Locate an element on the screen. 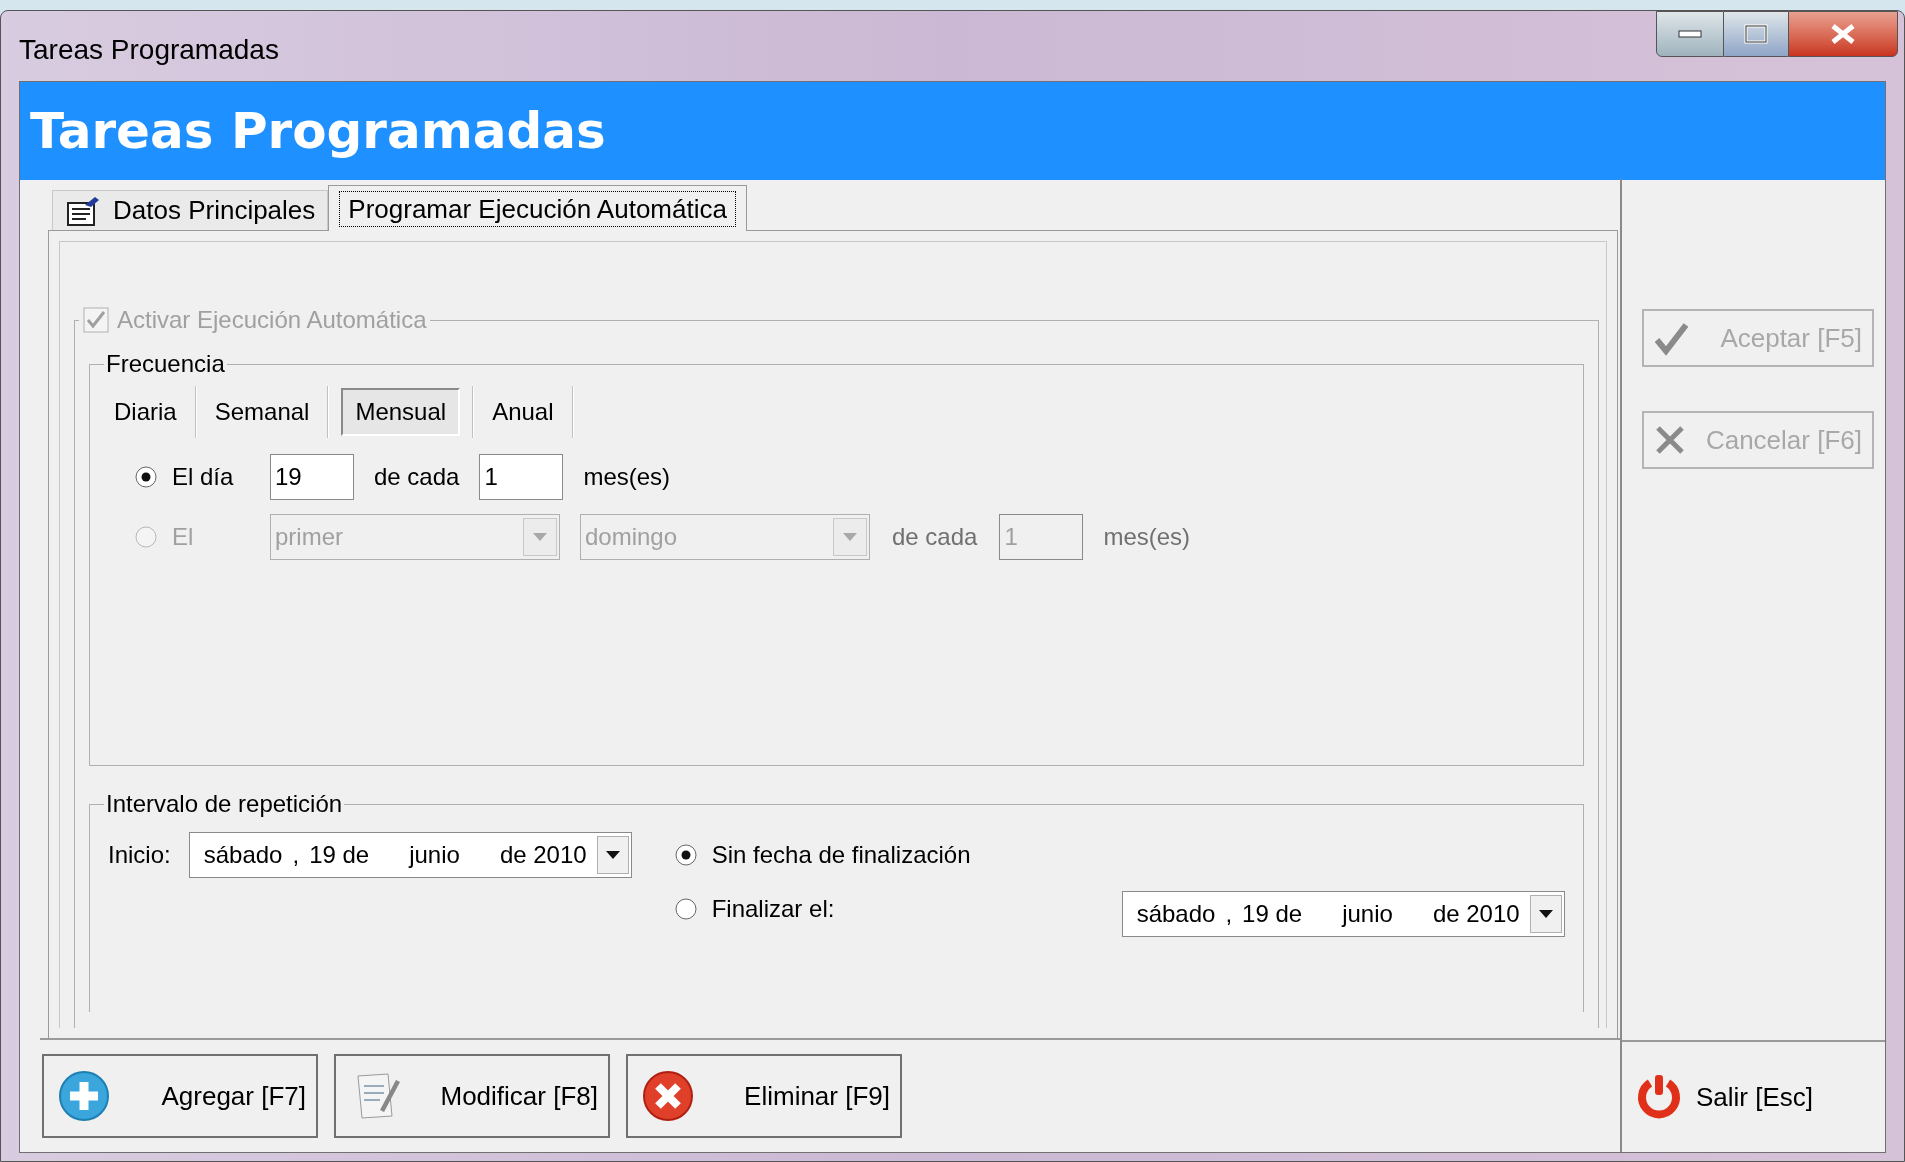  checkbox-icon is located at coordinates (96, 320).